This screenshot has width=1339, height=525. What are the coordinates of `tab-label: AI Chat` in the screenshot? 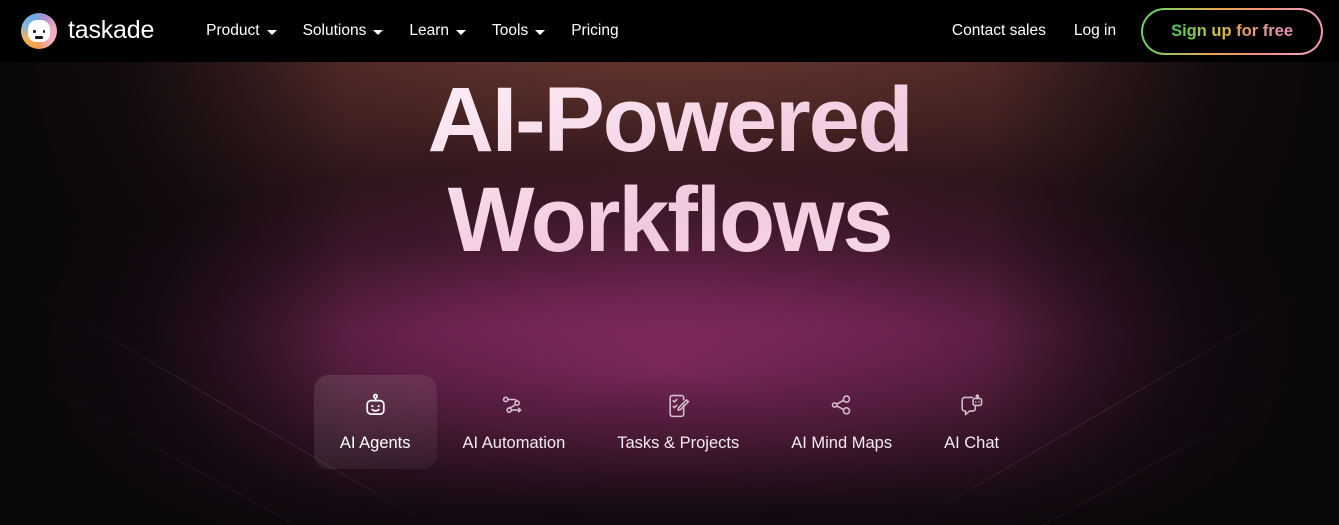 It's located at (972, 443).